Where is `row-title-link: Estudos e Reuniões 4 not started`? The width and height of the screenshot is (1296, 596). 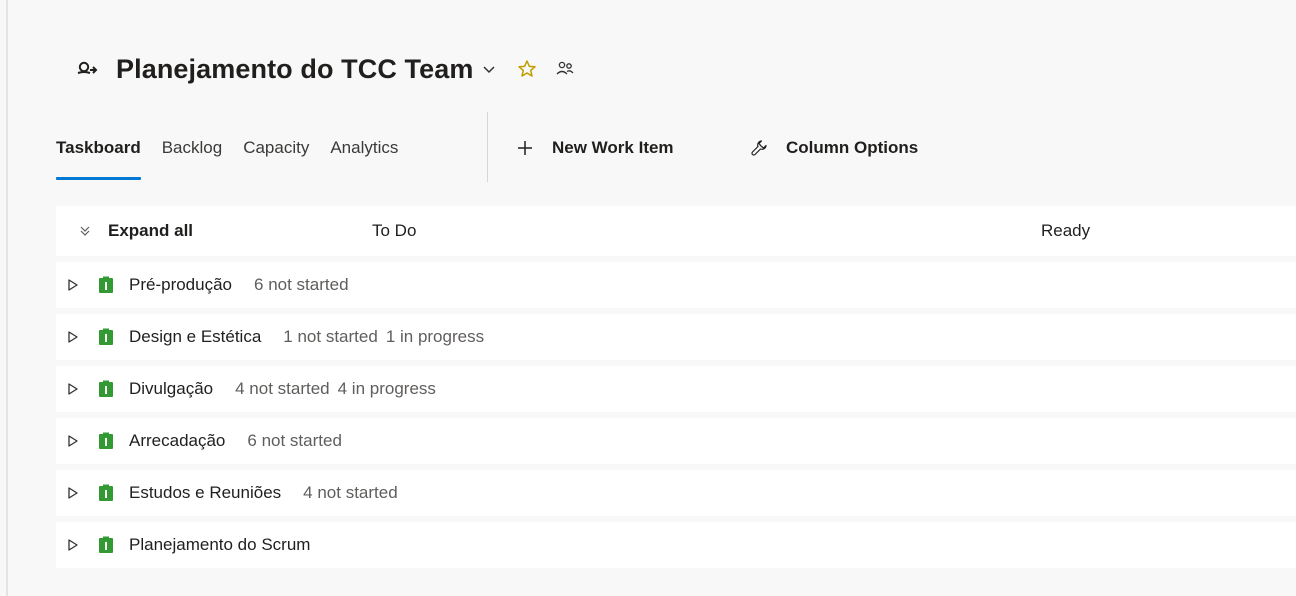
row-title-link: Estudos e Reuniões 4 not started is located at coordinates (263, 493).